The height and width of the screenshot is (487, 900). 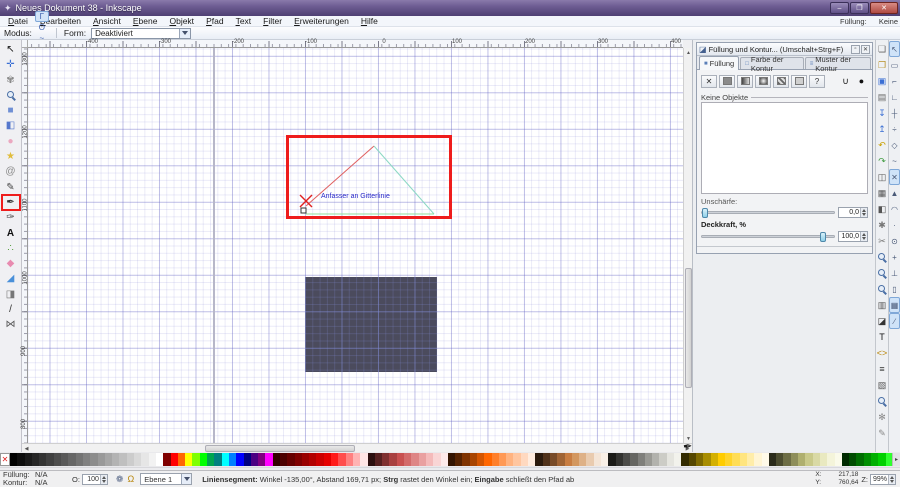 I want to click on eraser-tool-icon: ◆, so click(x=11, y=263).